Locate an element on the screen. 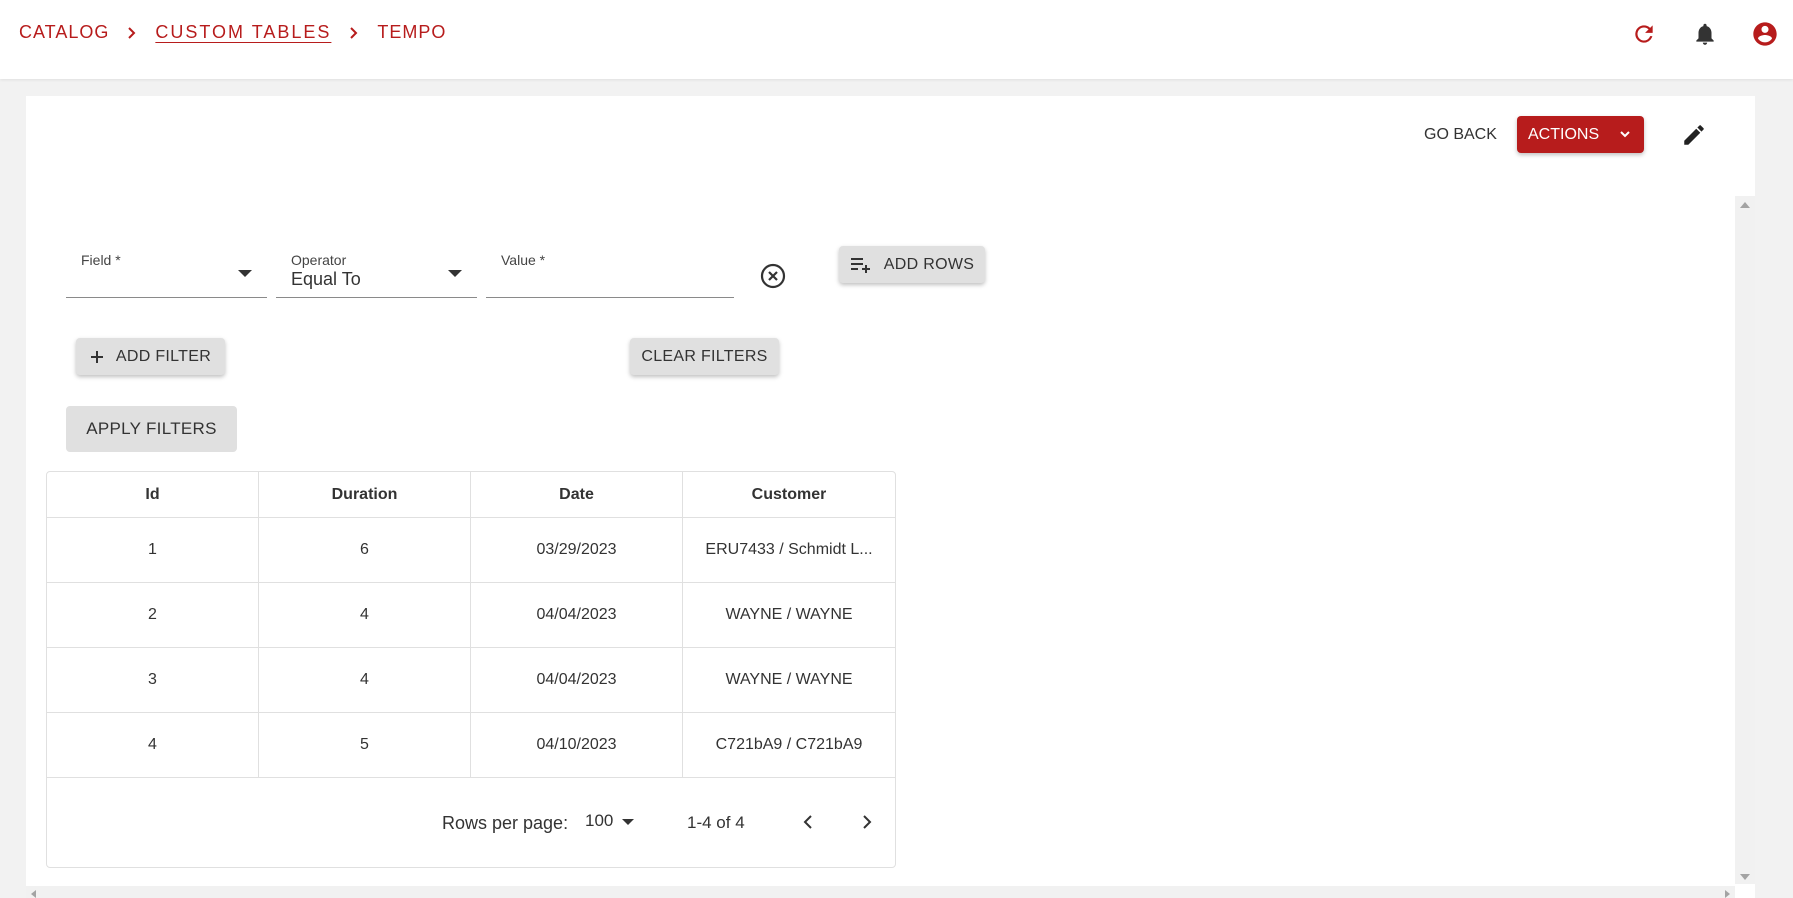 The width and height of the screenshot is (1793, 898). table-header-row: Id Duration Date Customer is located at coordinates (471, 495).